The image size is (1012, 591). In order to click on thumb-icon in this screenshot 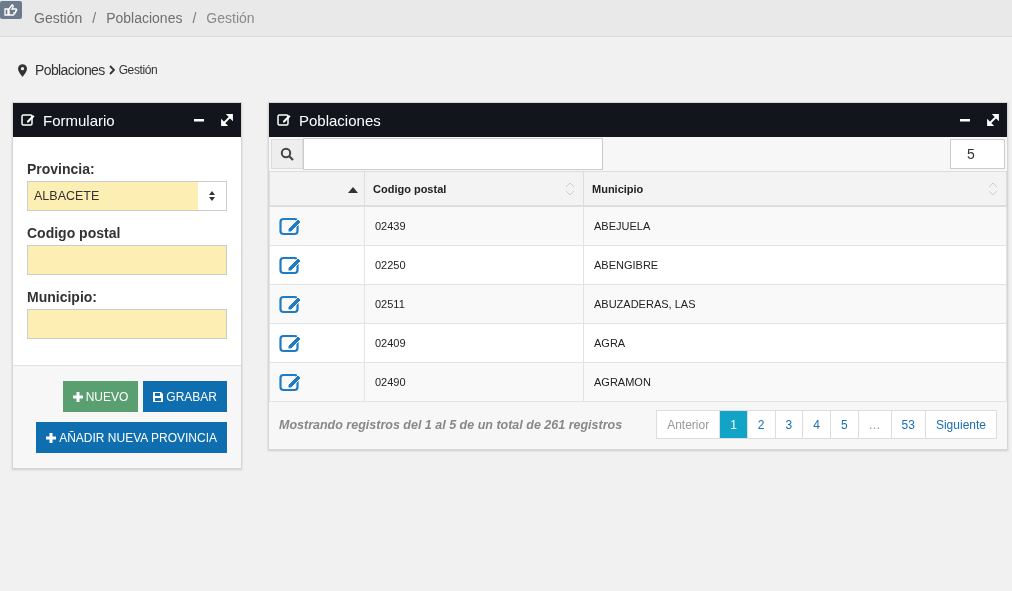, I will do `click(11, 10)`.